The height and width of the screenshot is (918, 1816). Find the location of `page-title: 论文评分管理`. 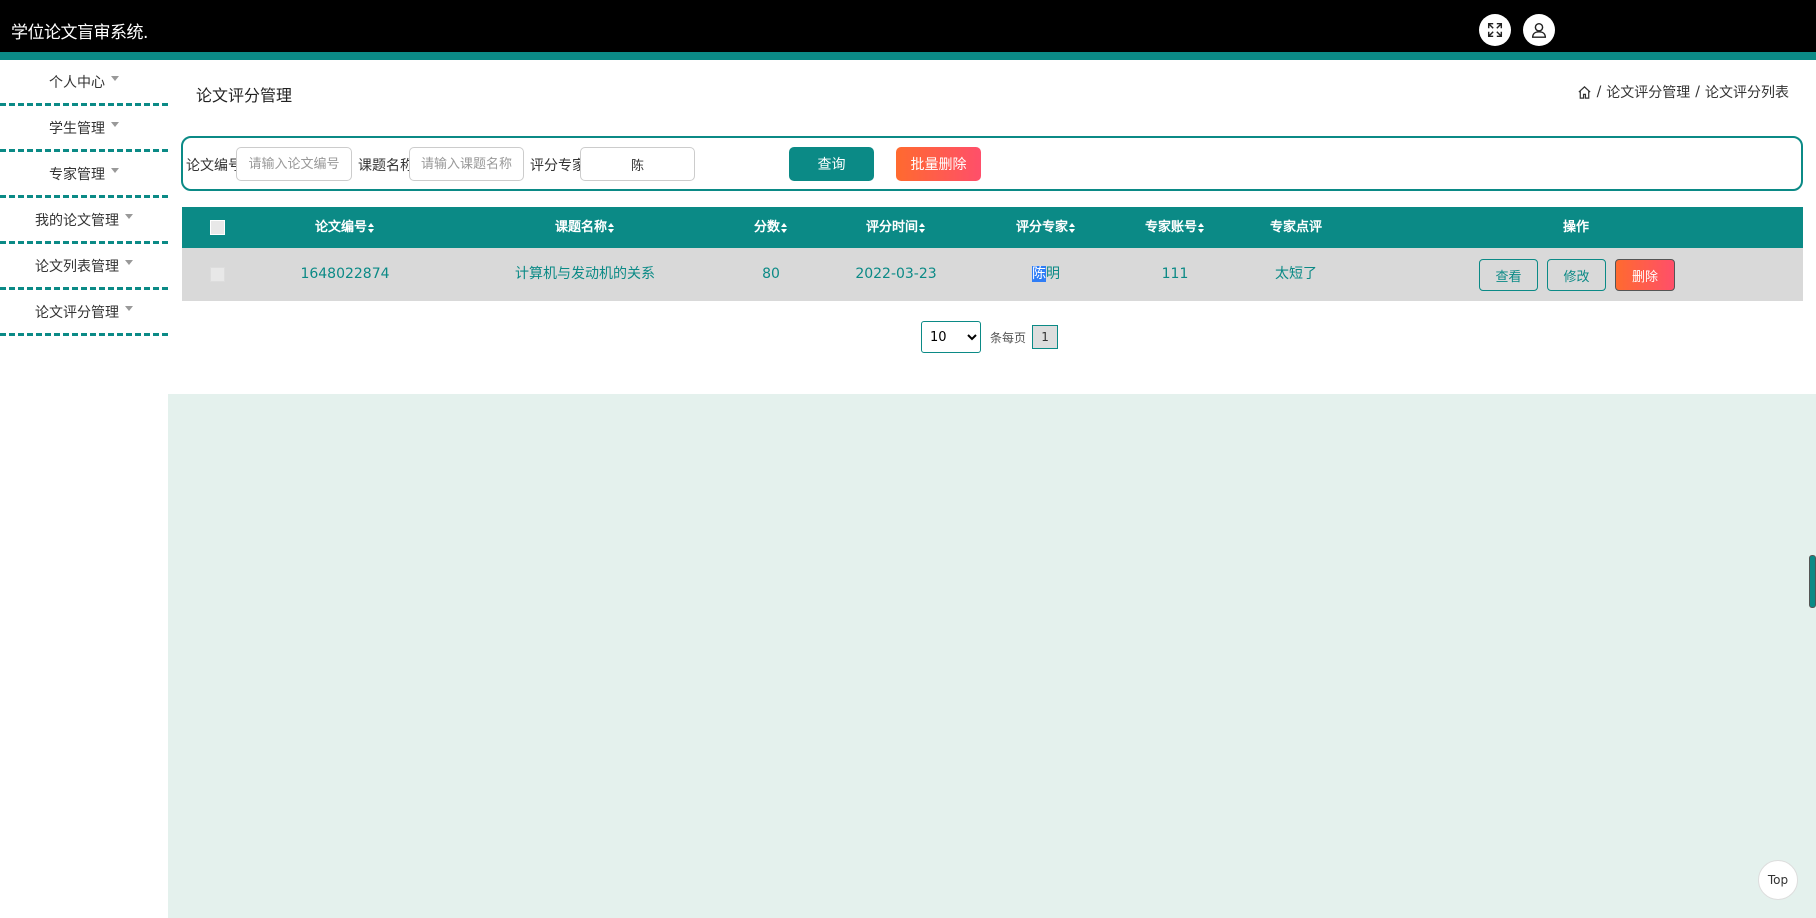

page-title: 论文评分管理 is located at coordinates (244, 95).